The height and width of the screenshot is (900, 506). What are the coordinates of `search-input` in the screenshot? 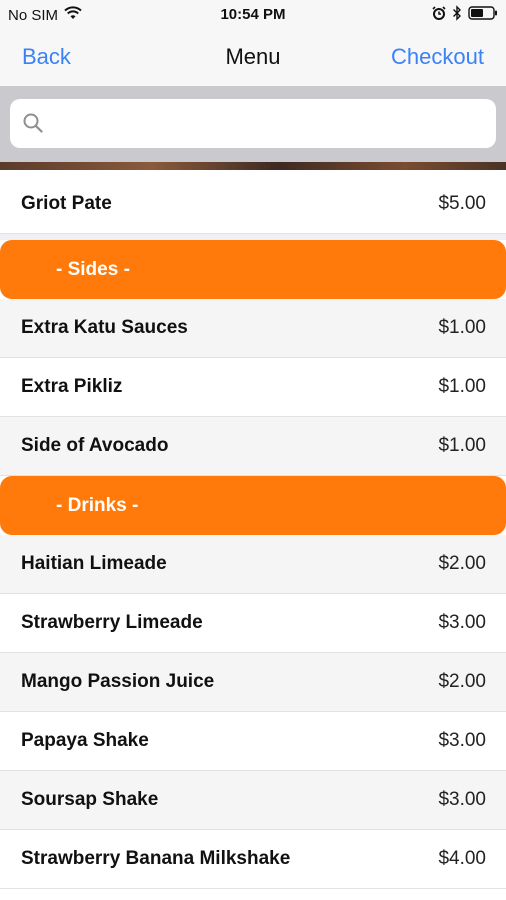 It's located at (267, 124).